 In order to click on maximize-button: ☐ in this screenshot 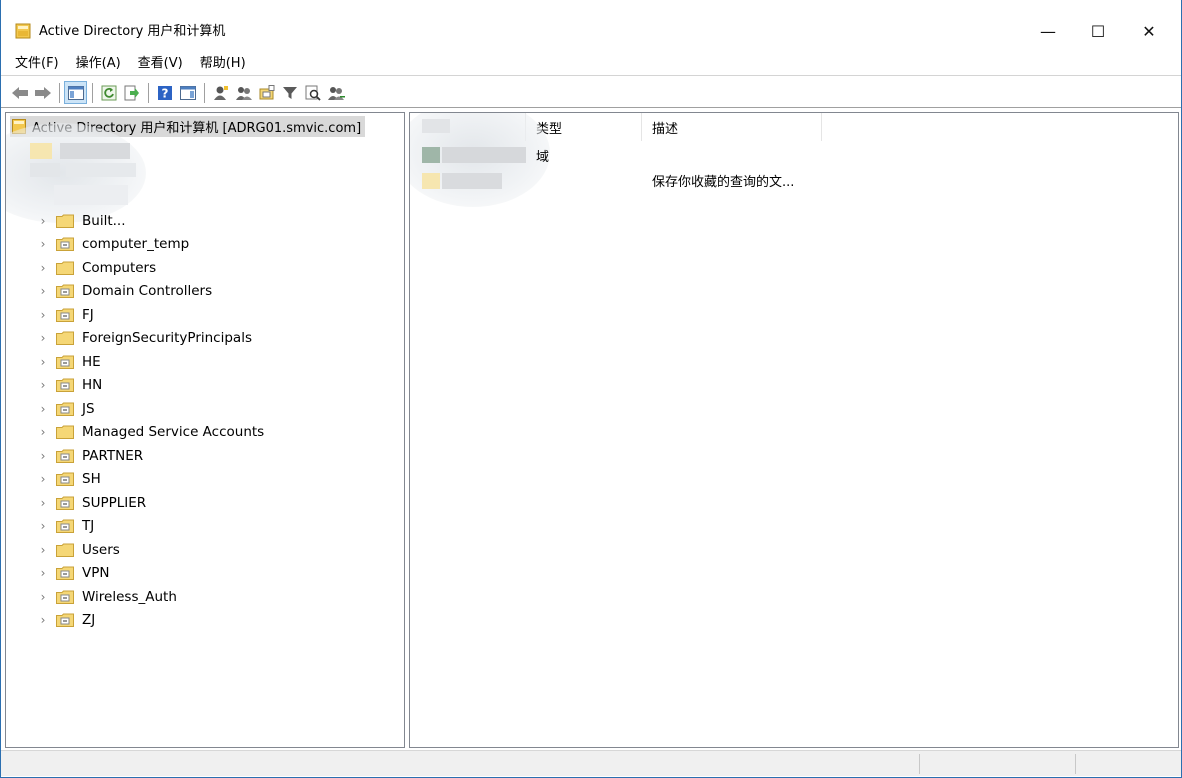, I will do `click(1098, 31)`.